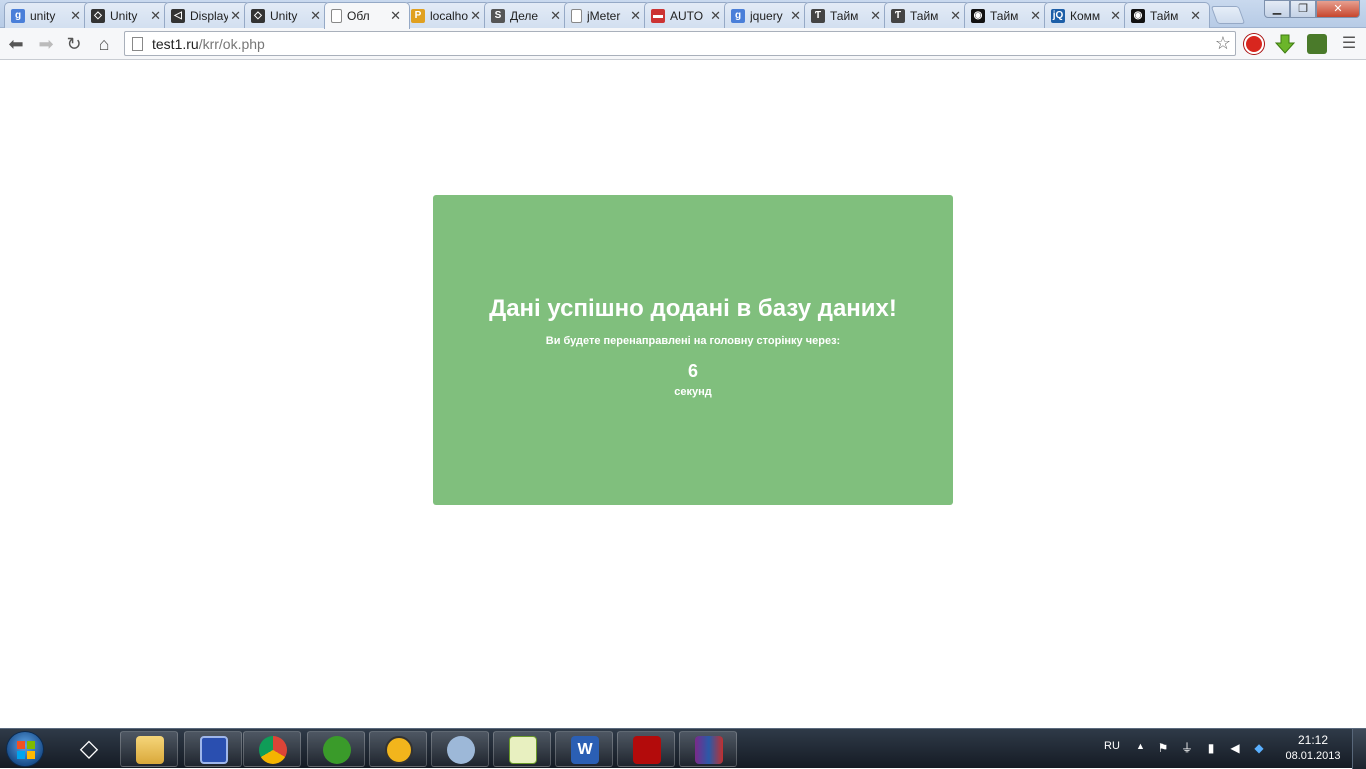 The height and width of the screenshot is (769, 1366). Describe the element at coordinates (1235, 748) in the screenshot. I see `volume-icon: ◀` at that location.